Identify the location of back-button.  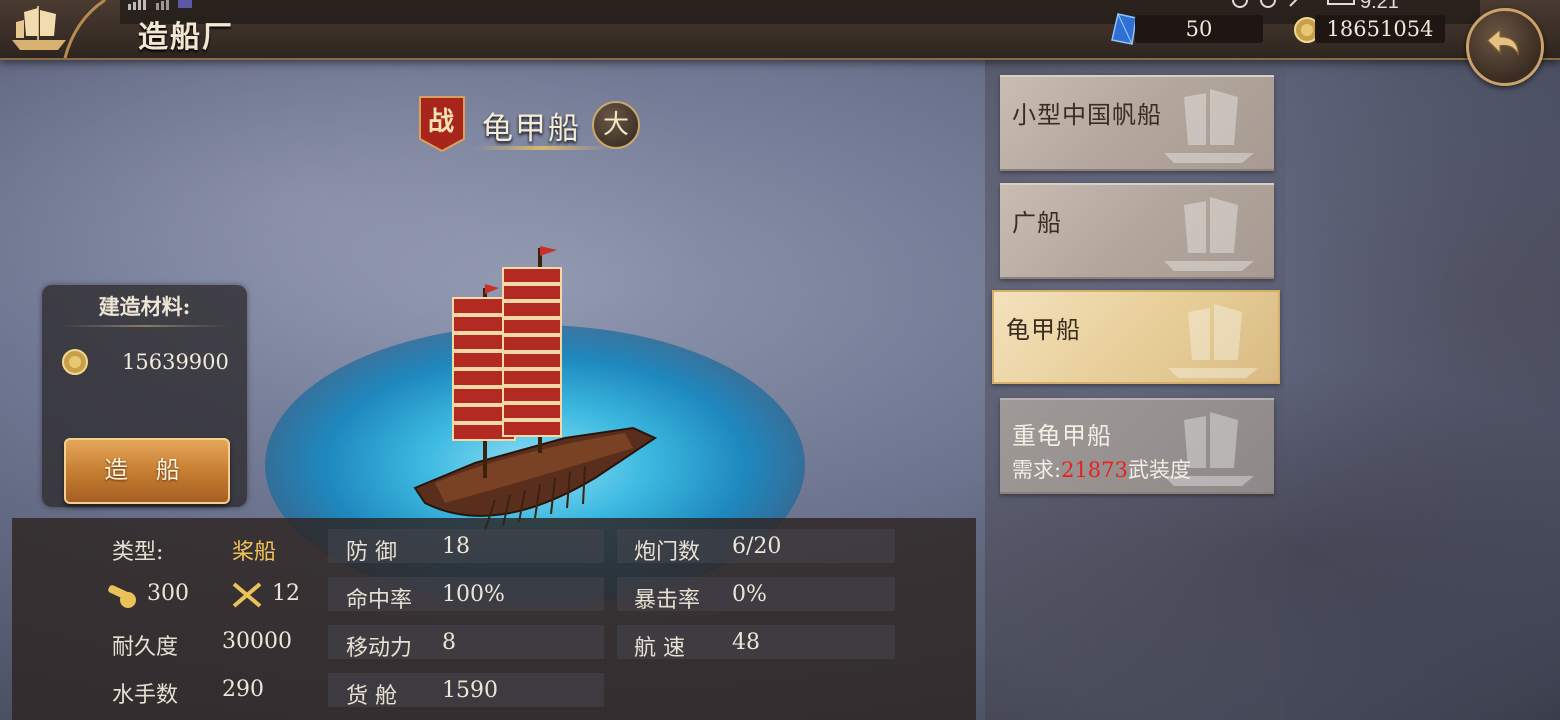
(1505, 47).